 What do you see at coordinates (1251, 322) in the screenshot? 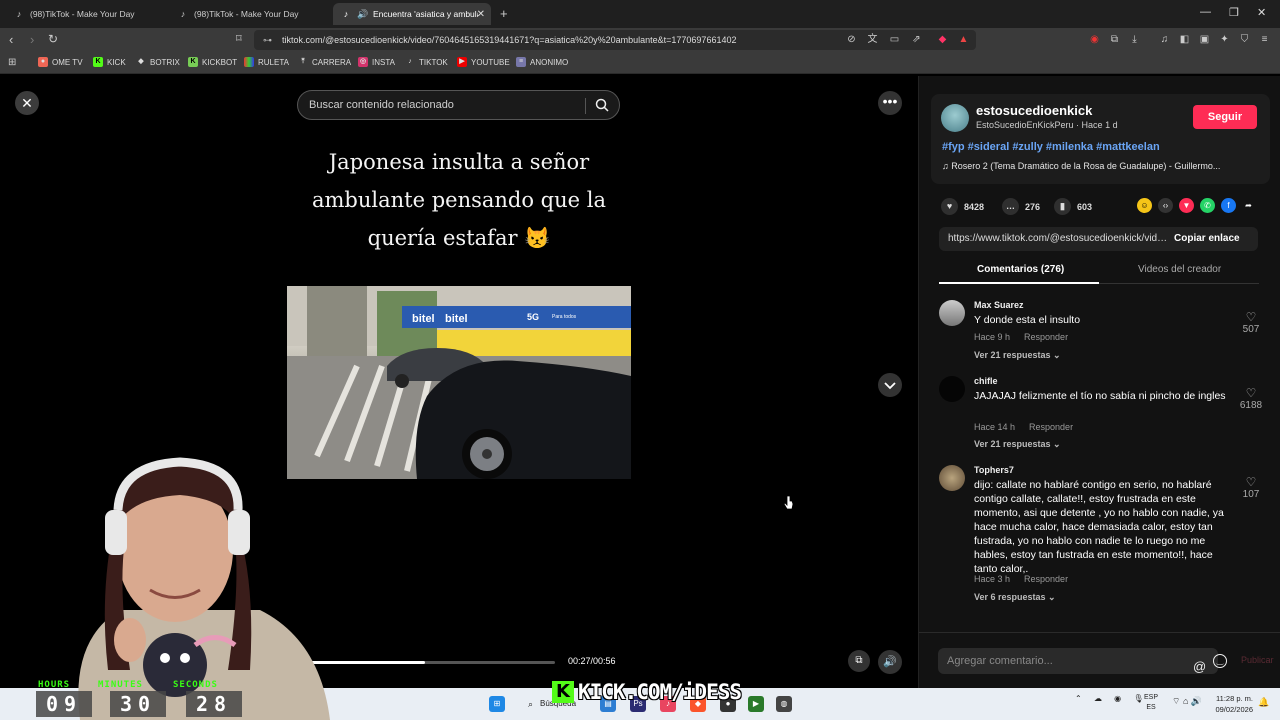
I see `comment-like: ♡ 507` at bounding box center [1251, 322].